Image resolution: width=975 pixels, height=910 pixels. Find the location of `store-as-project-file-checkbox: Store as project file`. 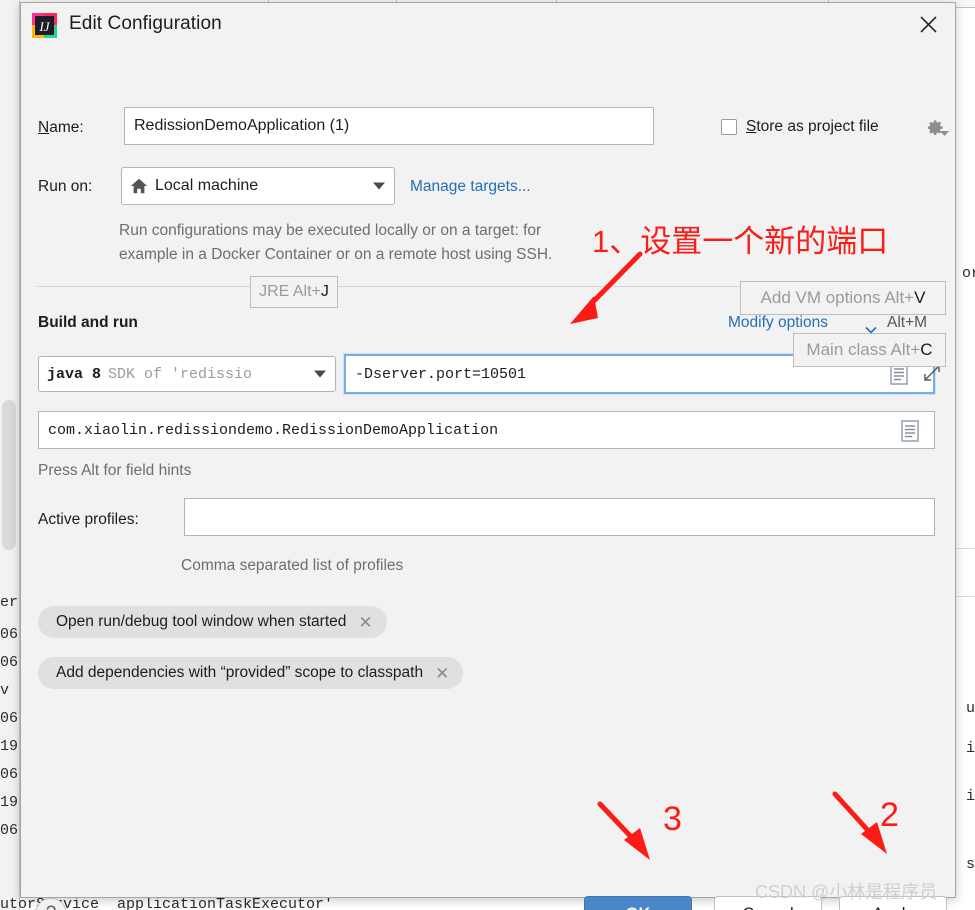

store-as-project-file-checkbox: Store as project file is located at coordinates (800, 127).